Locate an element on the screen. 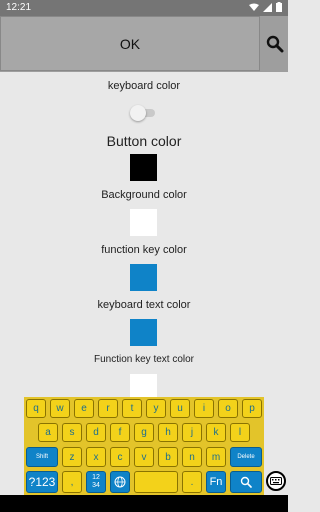 This screenshot has width=320, height=512. pager-top: 12 is located at coordinates (96, 477).